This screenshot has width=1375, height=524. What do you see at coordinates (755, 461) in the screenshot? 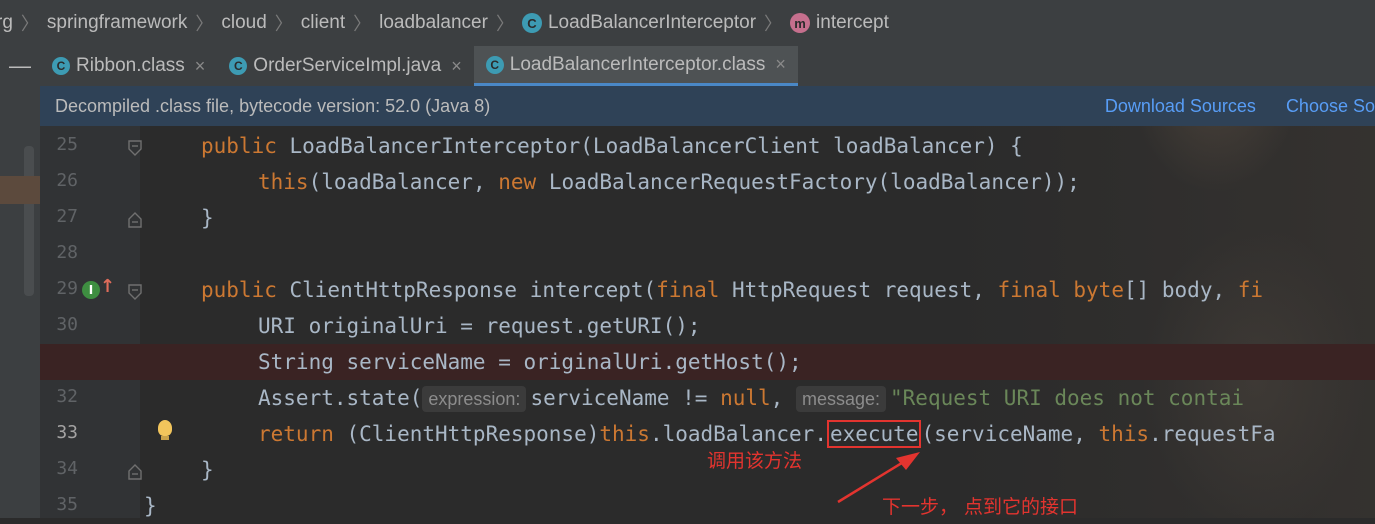
I see `annotation-call-method: 调用该方法` at bounding box center [755, 461].